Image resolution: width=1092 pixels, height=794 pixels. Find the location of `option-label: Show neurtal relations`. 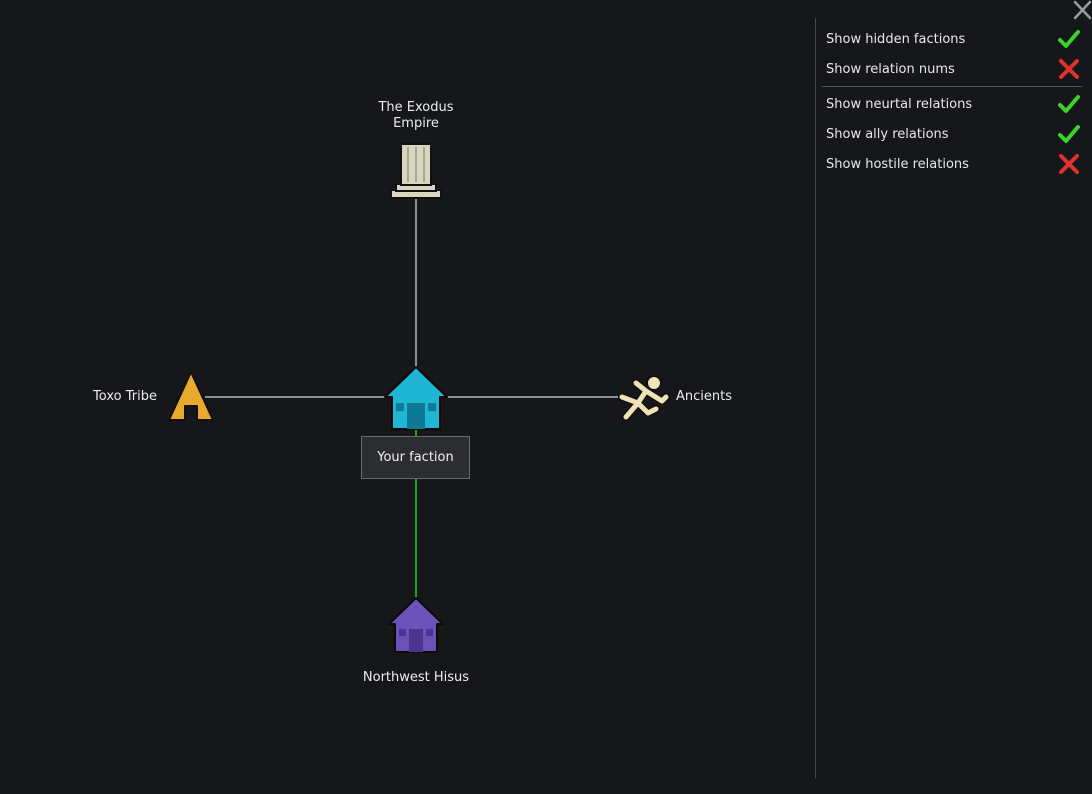

option-label: Show neurtal relations is located at coordinates (899, 104).